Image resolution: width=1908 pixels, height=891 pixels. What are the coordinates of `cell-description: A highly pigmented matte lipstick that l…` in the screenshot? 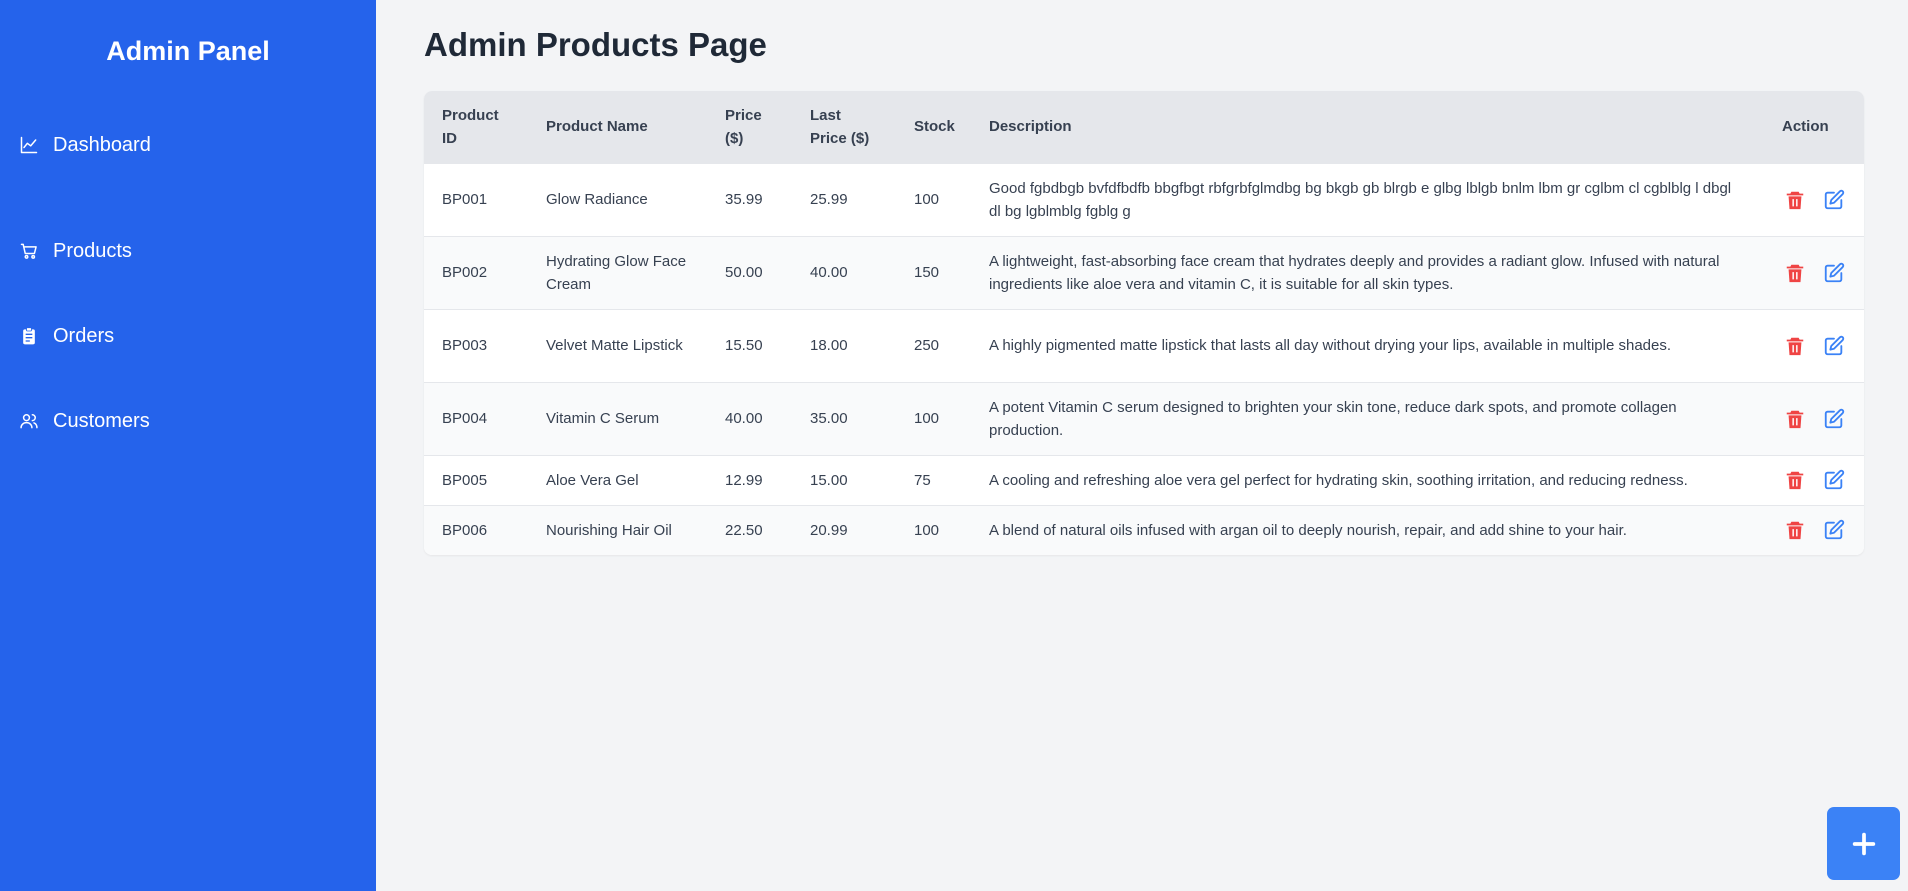 It's located at (1367, 345).